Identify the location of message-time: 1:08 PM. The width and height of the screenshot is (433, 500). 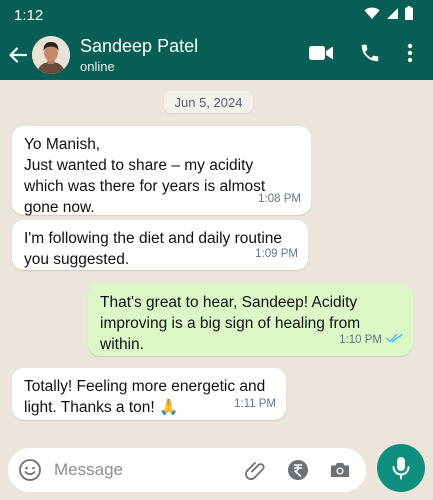
(279, 199).